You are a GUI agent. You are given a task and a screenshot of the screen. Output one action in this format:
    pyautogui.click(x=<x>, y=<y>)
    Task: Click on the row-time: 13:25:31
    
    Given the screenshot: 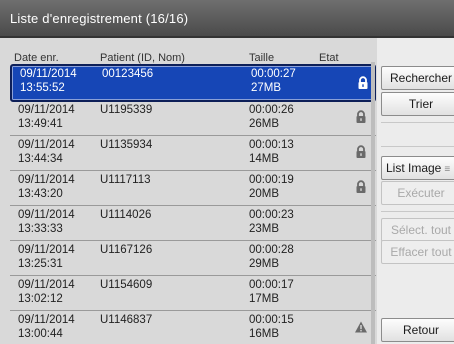 What is the action you would take?
    pyautogui.click(x=40, y=264)
    